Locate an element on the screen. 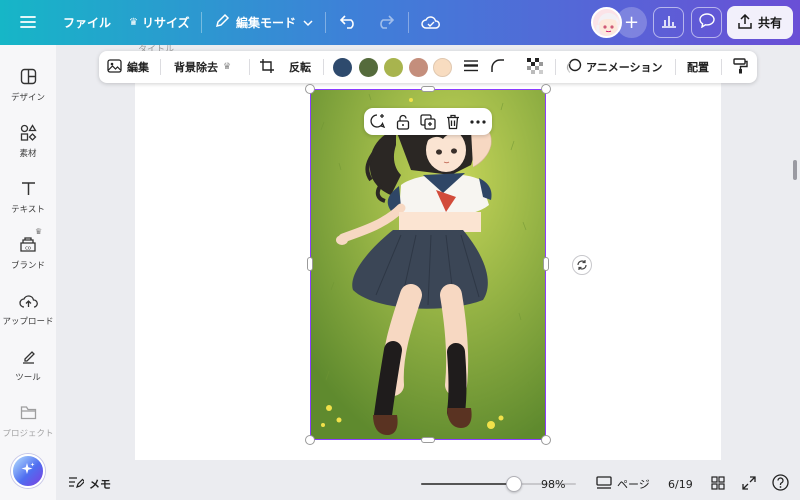 This screenshot has width=800, height=500. transparency-icon is located at coordinates (535, 67).